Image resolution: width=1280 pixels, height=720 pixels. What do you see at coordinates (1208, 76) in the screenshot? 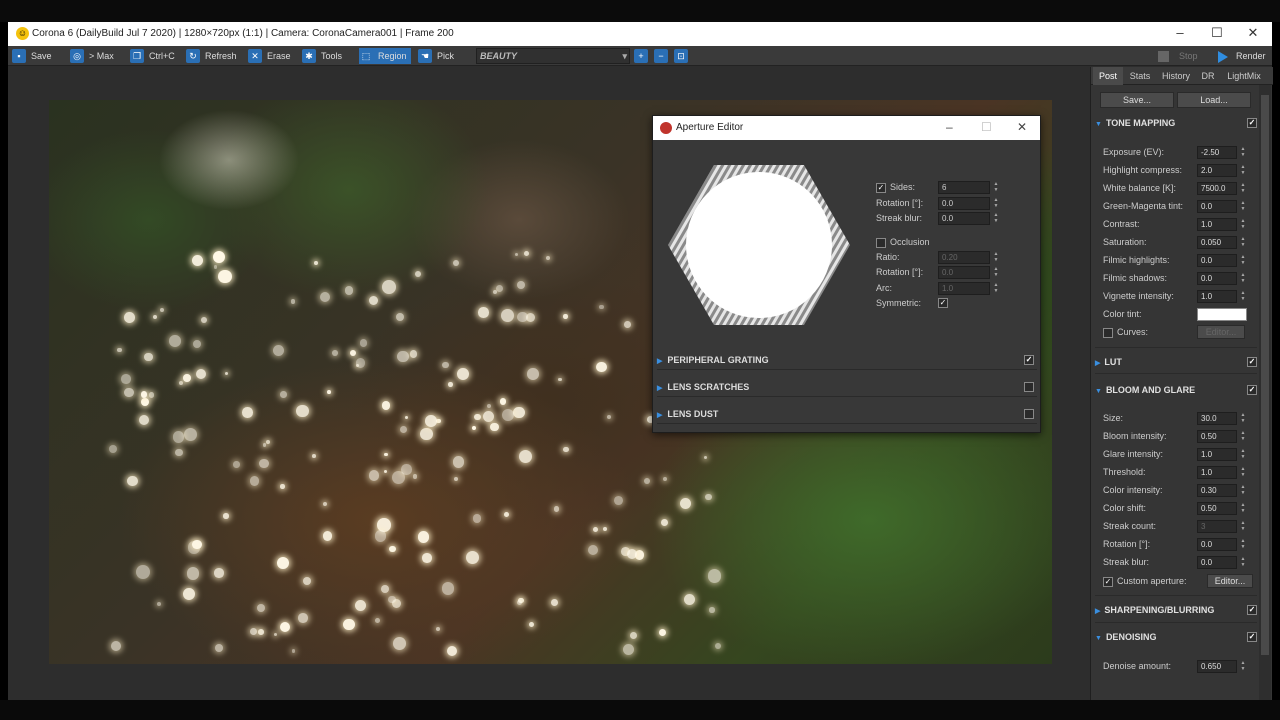
I see `tab-dr: DR` at bounding box center [1208, 76].